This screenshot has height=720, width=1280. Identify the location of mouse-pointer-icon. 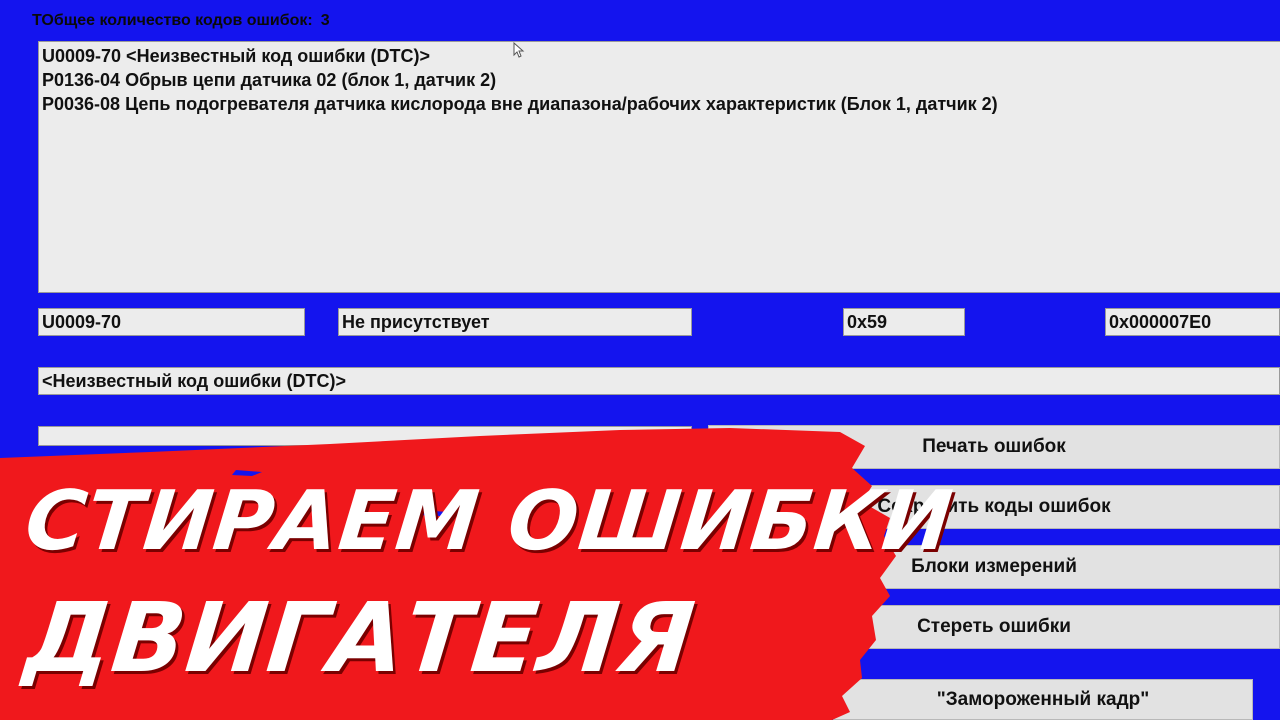
(519, 50).